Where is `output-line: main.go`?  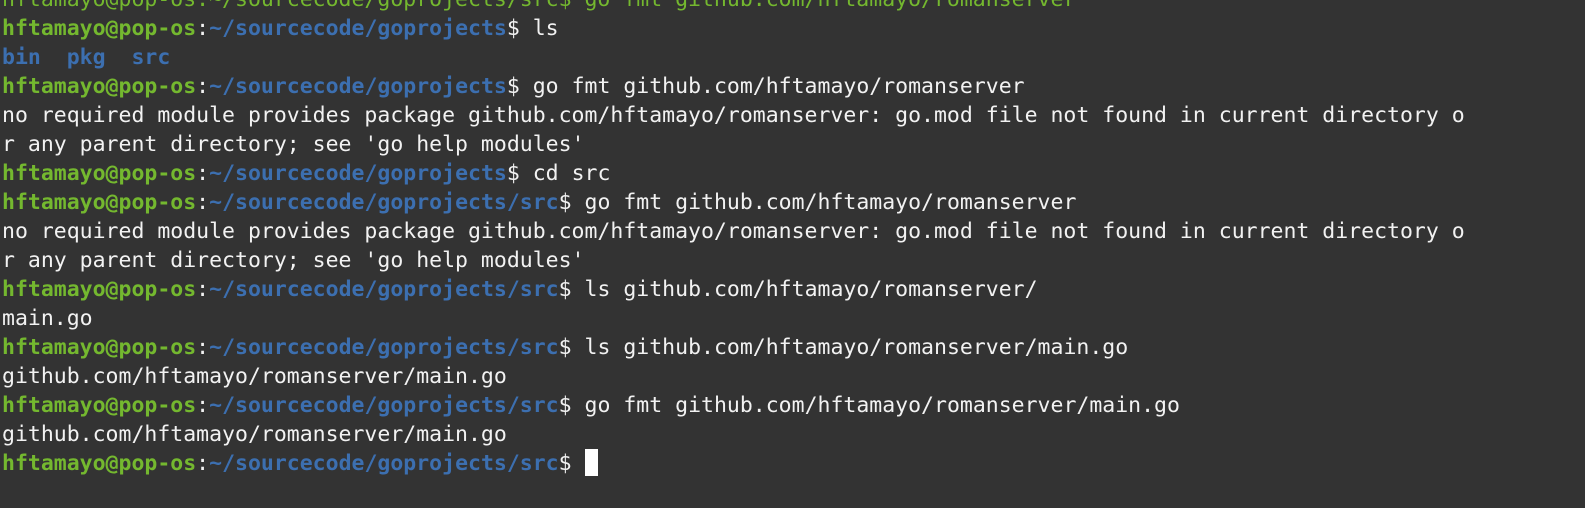
output-line: main.go is located at coordinates (47, 318).